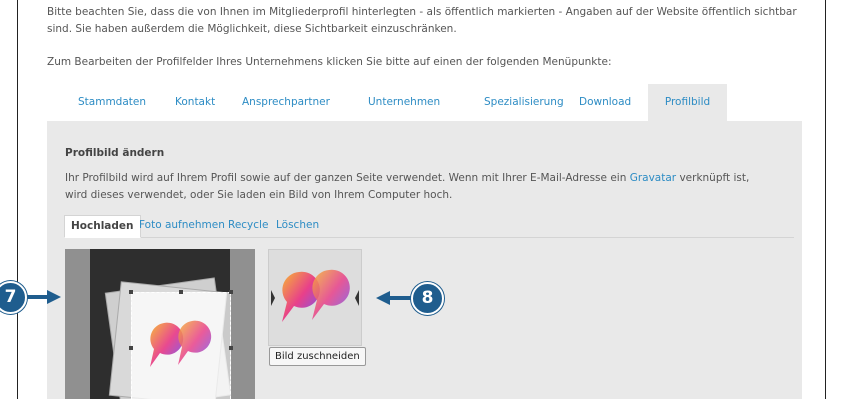 The width and height of the screenshot is (842, 399). Describe the element at coordinates (131, 292) in the screenshot. I see `crop-handle-tl` at that location.